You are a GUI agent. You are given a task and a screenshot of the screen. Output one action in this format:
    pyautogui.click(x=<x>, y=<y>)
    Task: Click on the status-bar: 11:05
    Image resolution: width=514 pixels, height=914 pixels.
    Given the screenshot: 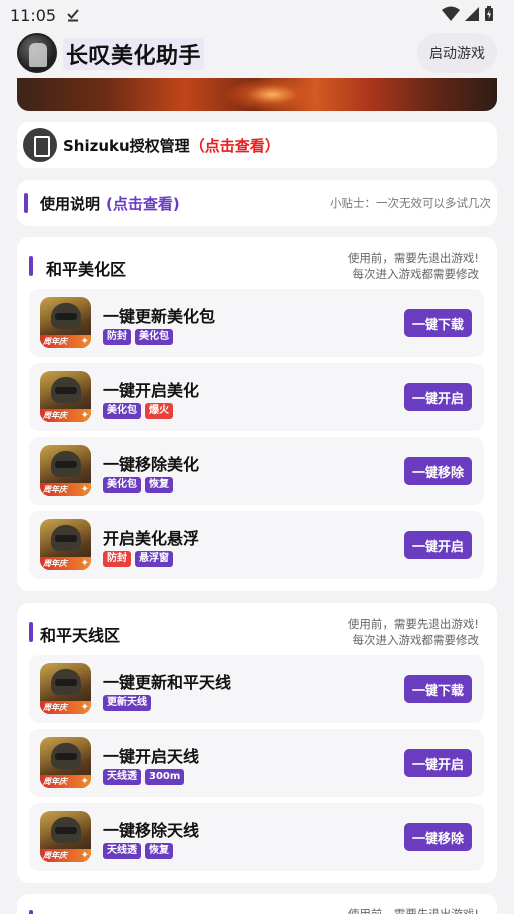 What is the action you would take?
    pyautogui.click(x=257, y=15)
    